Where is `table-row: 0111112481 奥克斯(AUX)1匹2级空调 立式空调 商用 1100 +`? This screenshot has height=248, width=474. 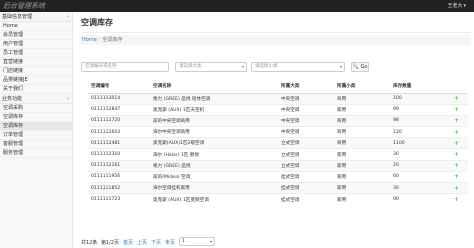 table-row: 0111112481 奥克斯(AUX)1匹2级空调 立式空调 商用 1100 + is located at coordinates (278, 143).